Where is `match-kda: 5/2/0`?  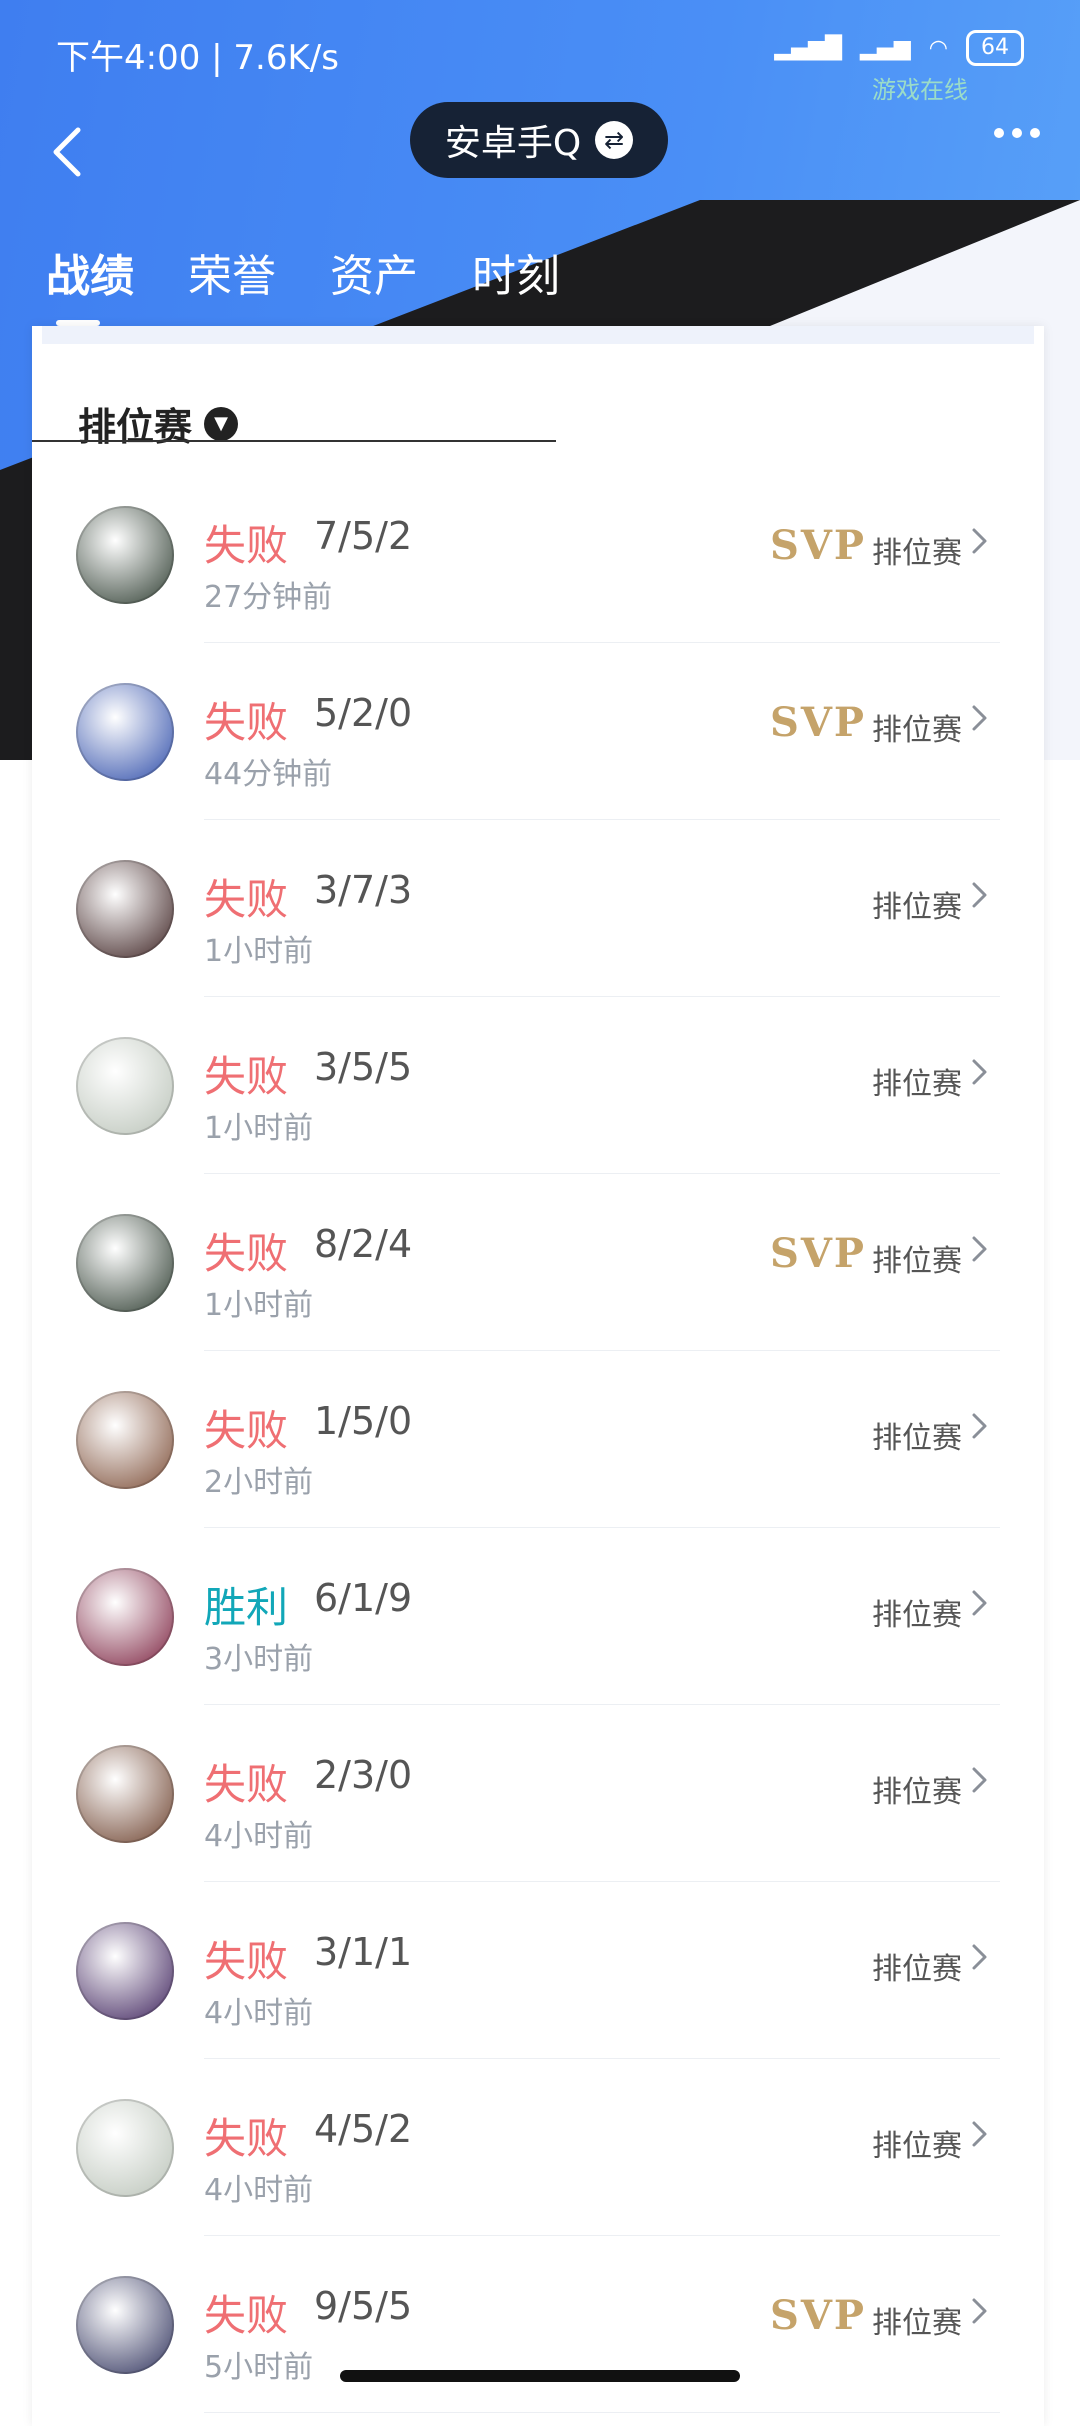 match-kda: 5/2/0 is located at coordinates (363, 713).